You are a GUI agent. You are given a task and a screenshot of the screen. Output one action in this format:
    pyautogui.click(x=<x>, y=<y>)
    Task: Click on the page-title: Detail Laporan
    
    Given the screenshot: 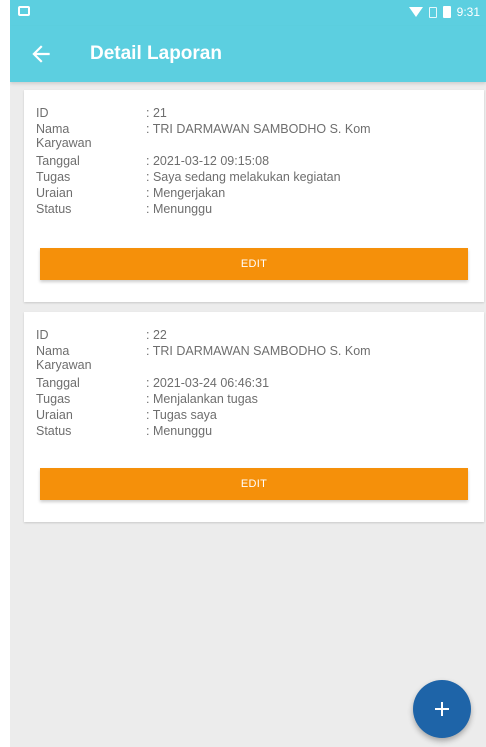 What is the action you would take?
    pyautogui.click(x=156, y=53)
    